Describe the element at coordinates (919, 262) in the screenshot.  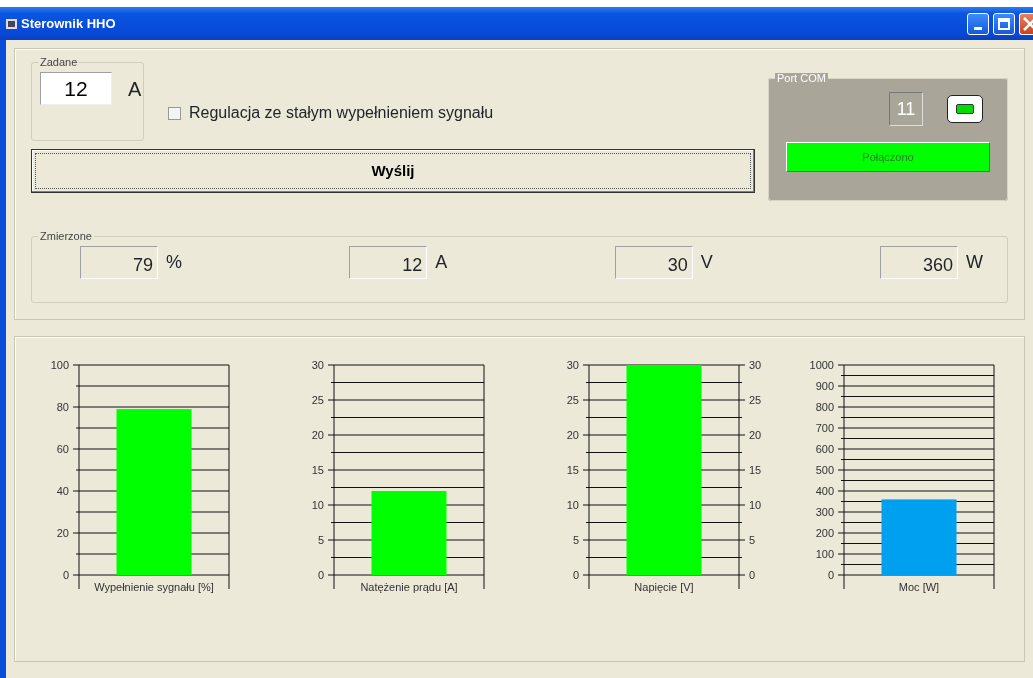
I see `reading-field: 360` at that location.